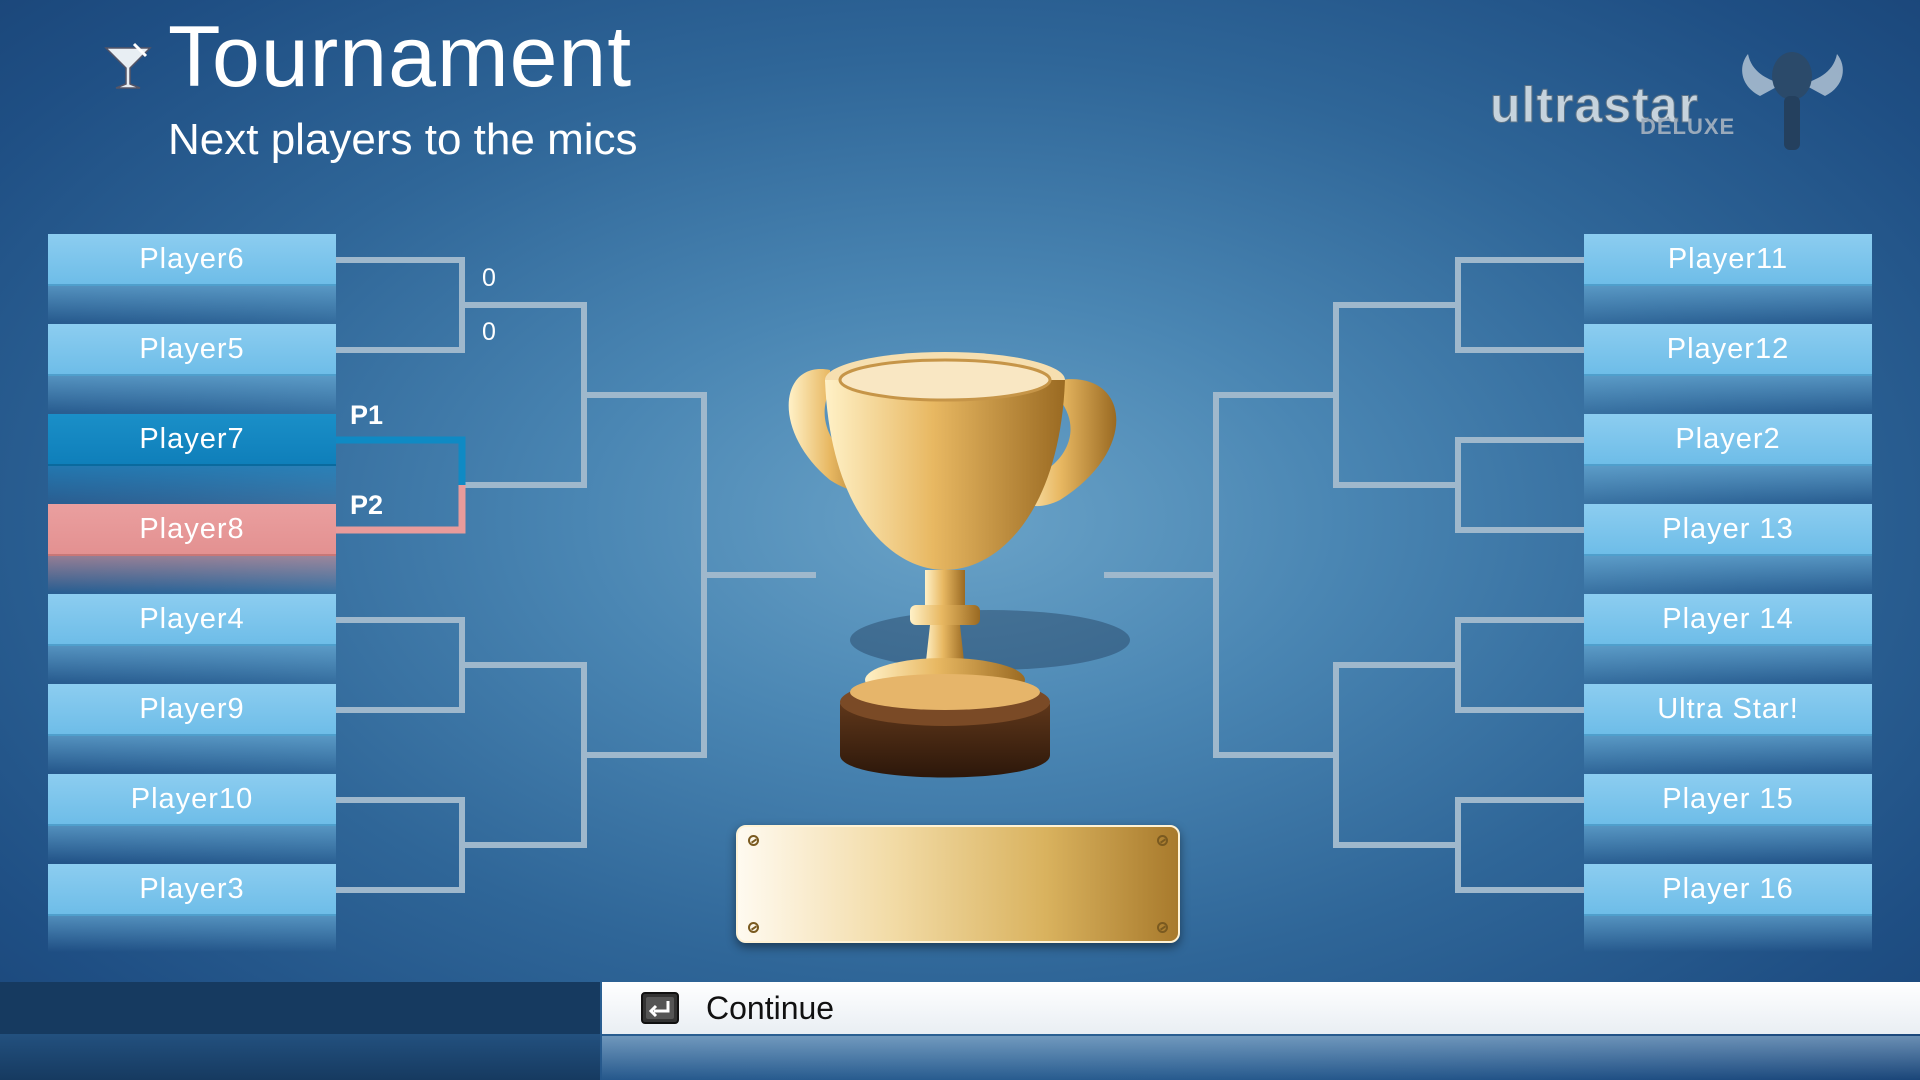 The image size is (1920, 1080). Describe the element at coordinates (400, 845) in the screenshot. I see `bracket-line-l4` at that location.